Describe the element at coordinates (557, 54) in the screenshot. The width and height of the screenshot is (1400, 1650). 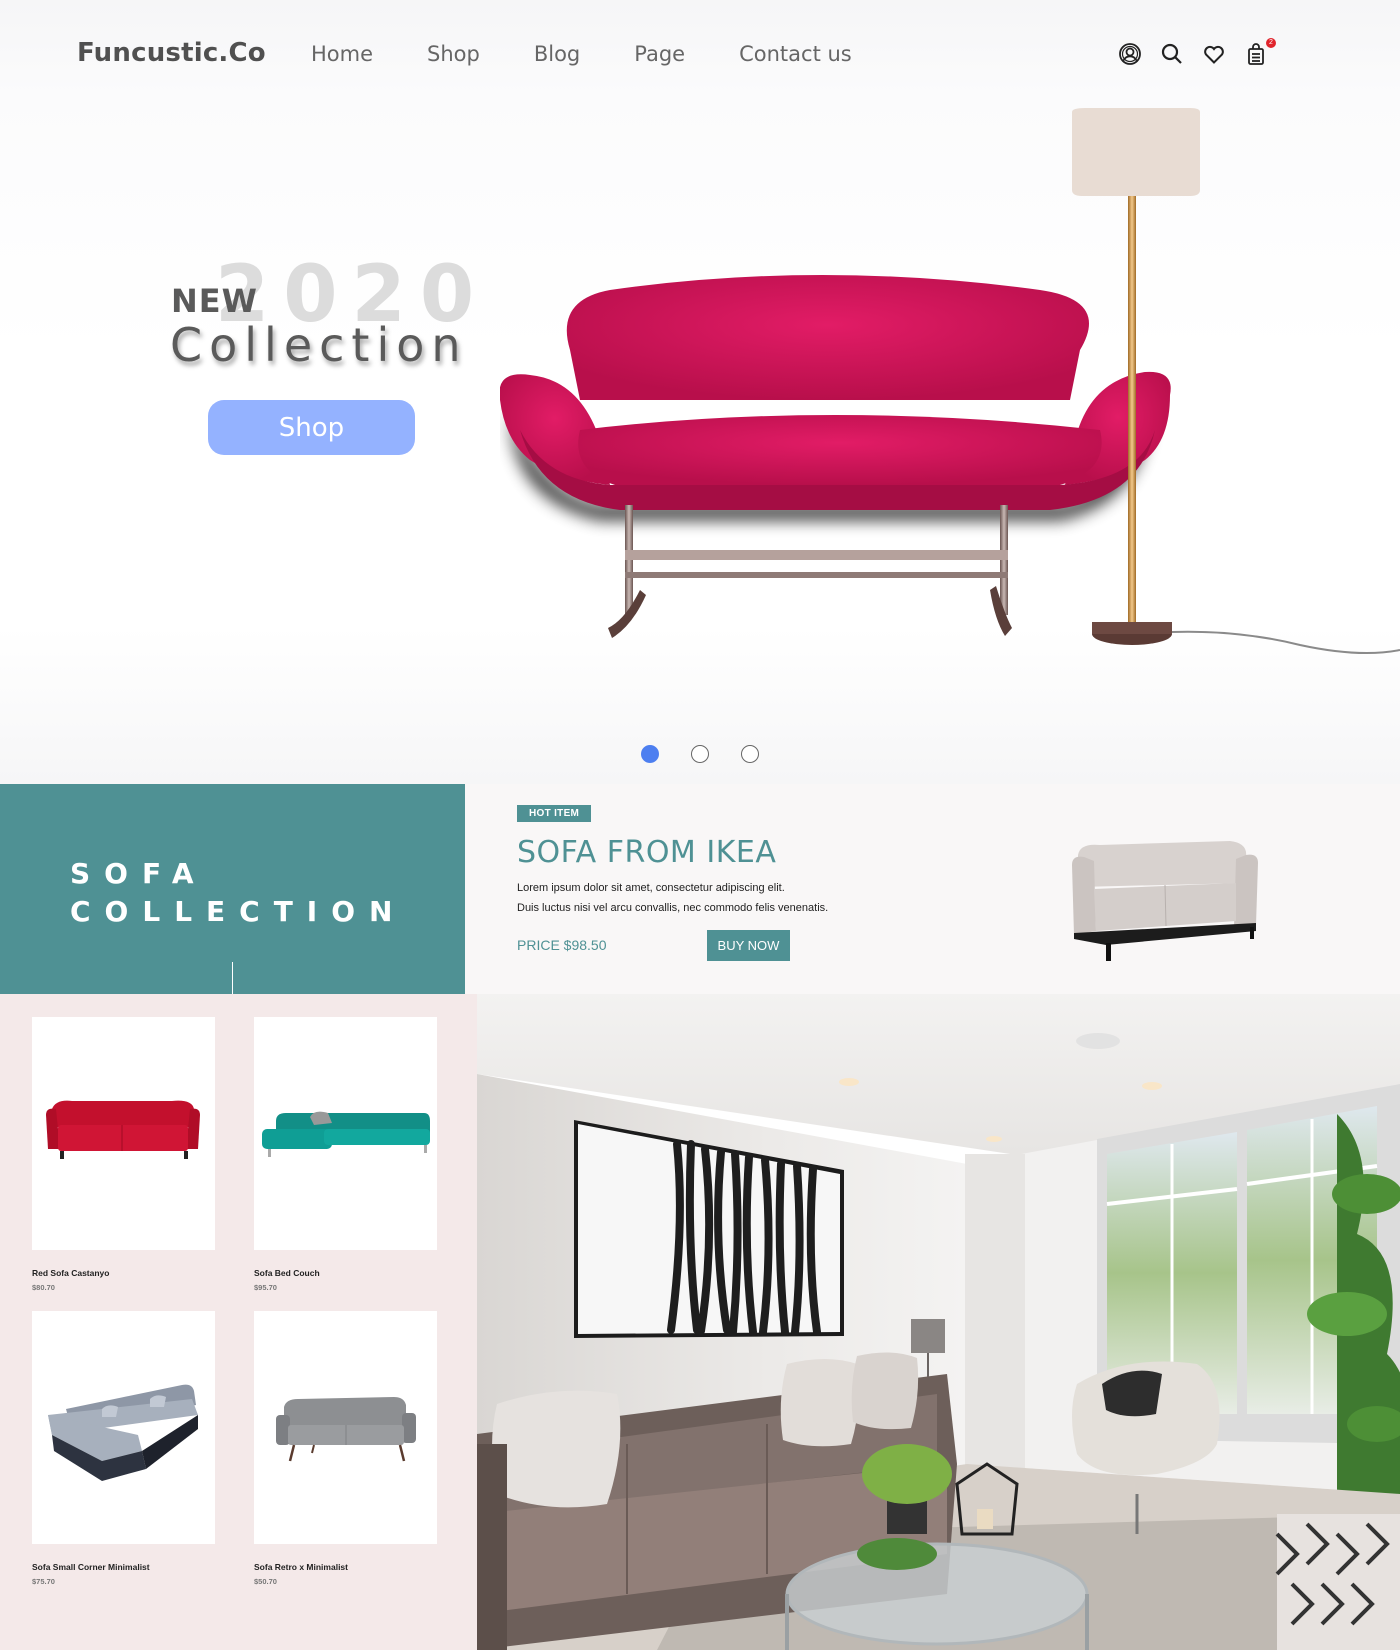
I see `nav-blog: Blog` at that location.